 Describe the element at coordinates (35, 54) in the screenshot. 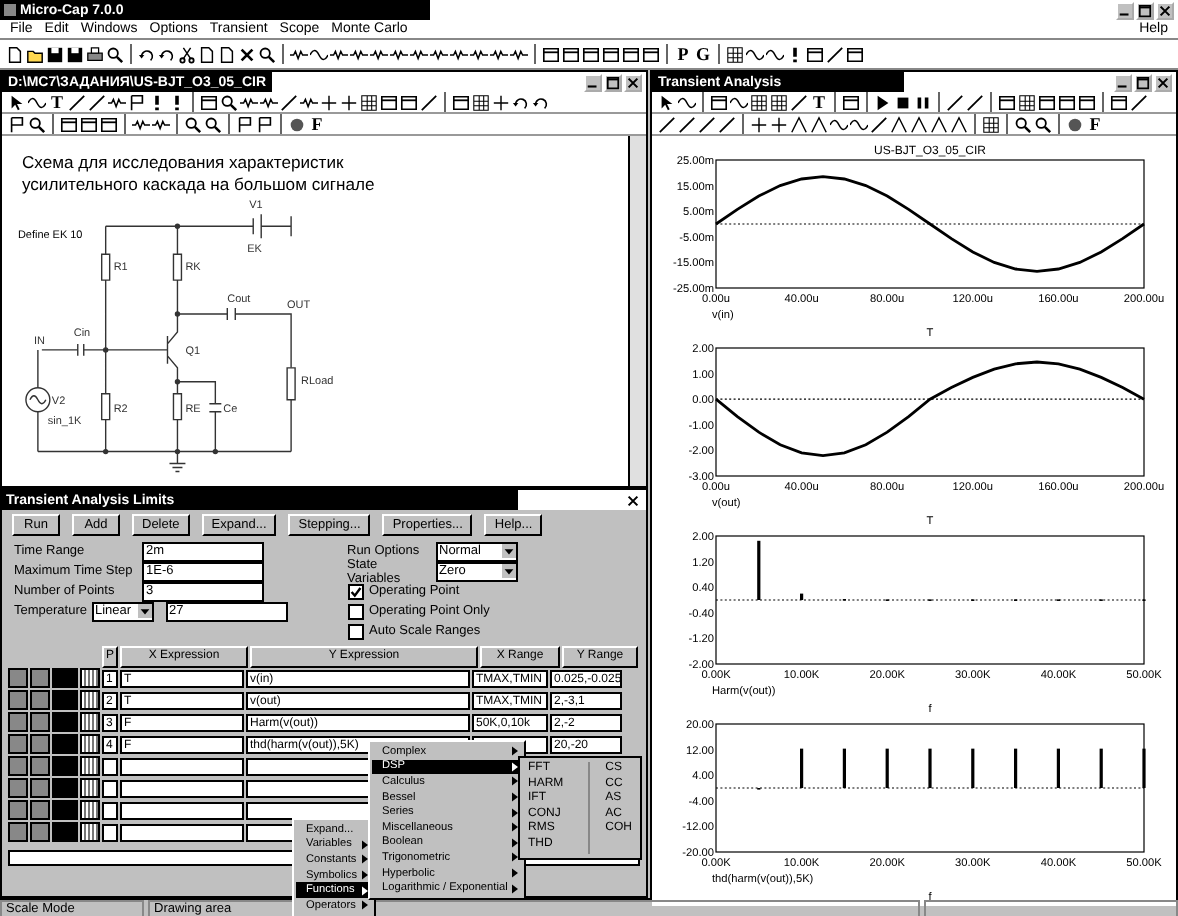

I see `folder-icon` at that location.